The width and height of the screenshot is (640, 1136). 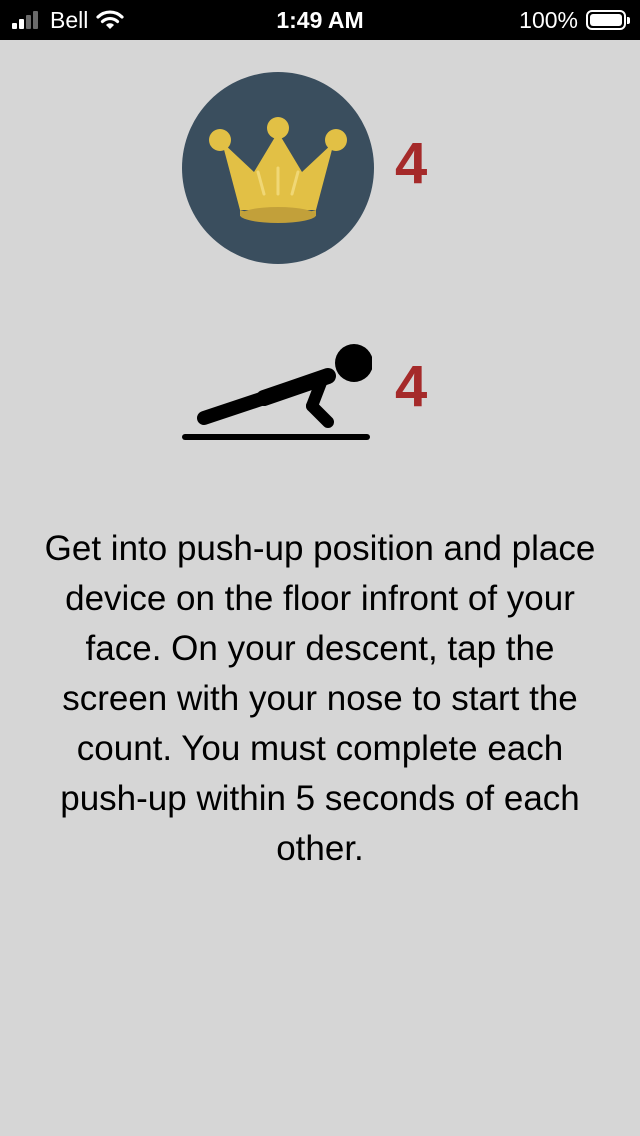 What do you see at coordinates (608, 20) in the screenshot?
I see `battery-icon` at bounding box center [608, 20].